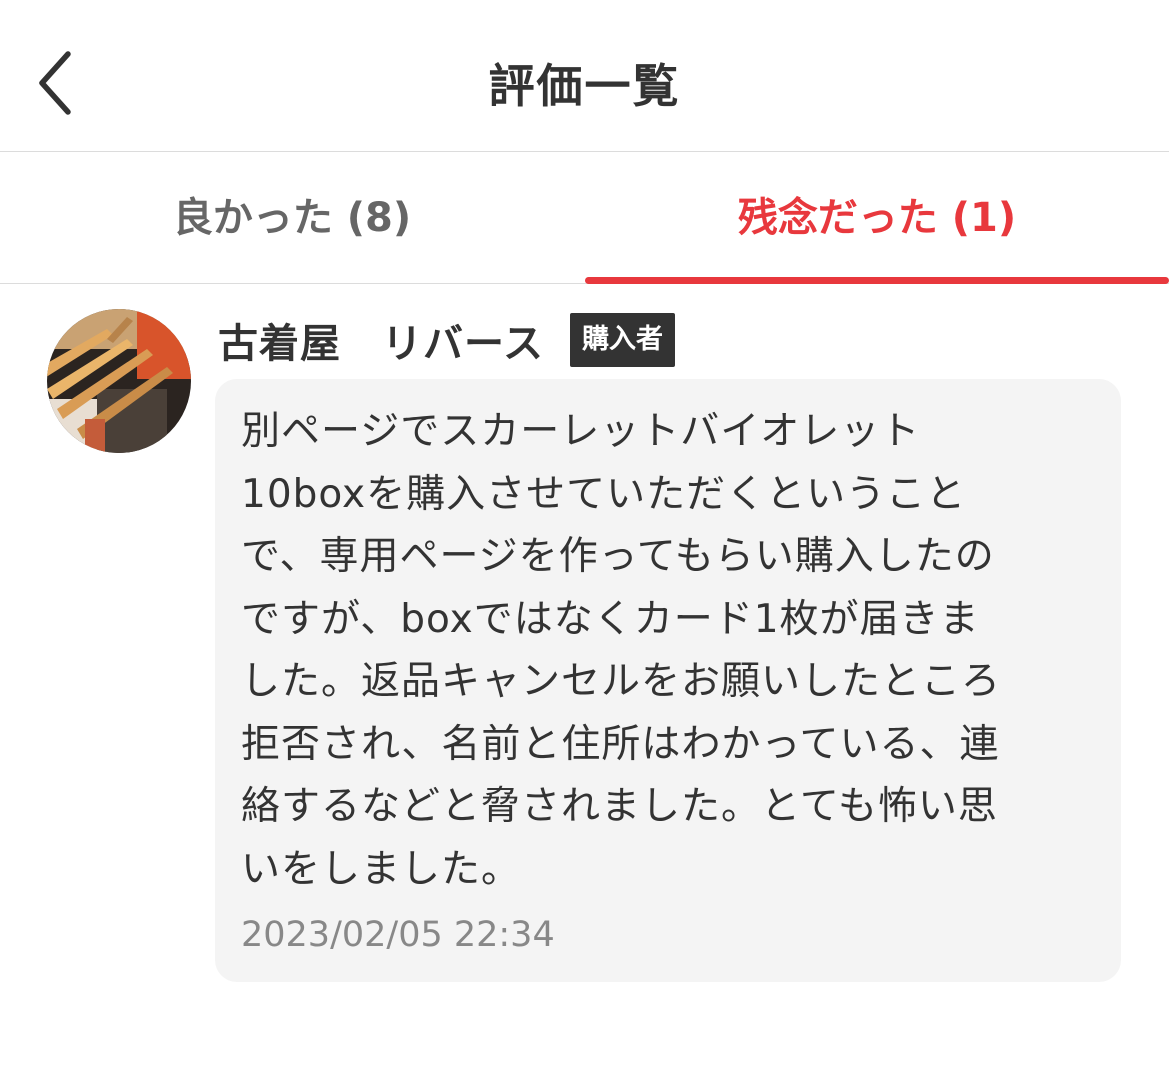 This screenshot has height=1078, width=1169. I want to click on comment-line: で、専用ページを作ってもらい購入したの, so click(618, 556).